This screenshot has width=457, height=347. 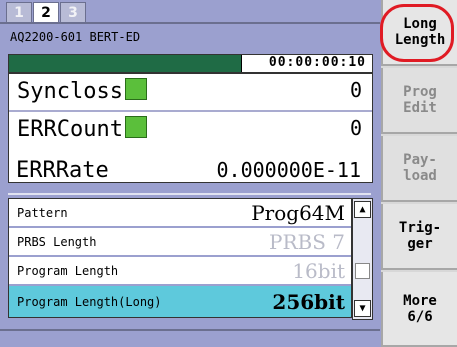 I want to click on setting-value: Prog64M, so click(x=298, y=213).